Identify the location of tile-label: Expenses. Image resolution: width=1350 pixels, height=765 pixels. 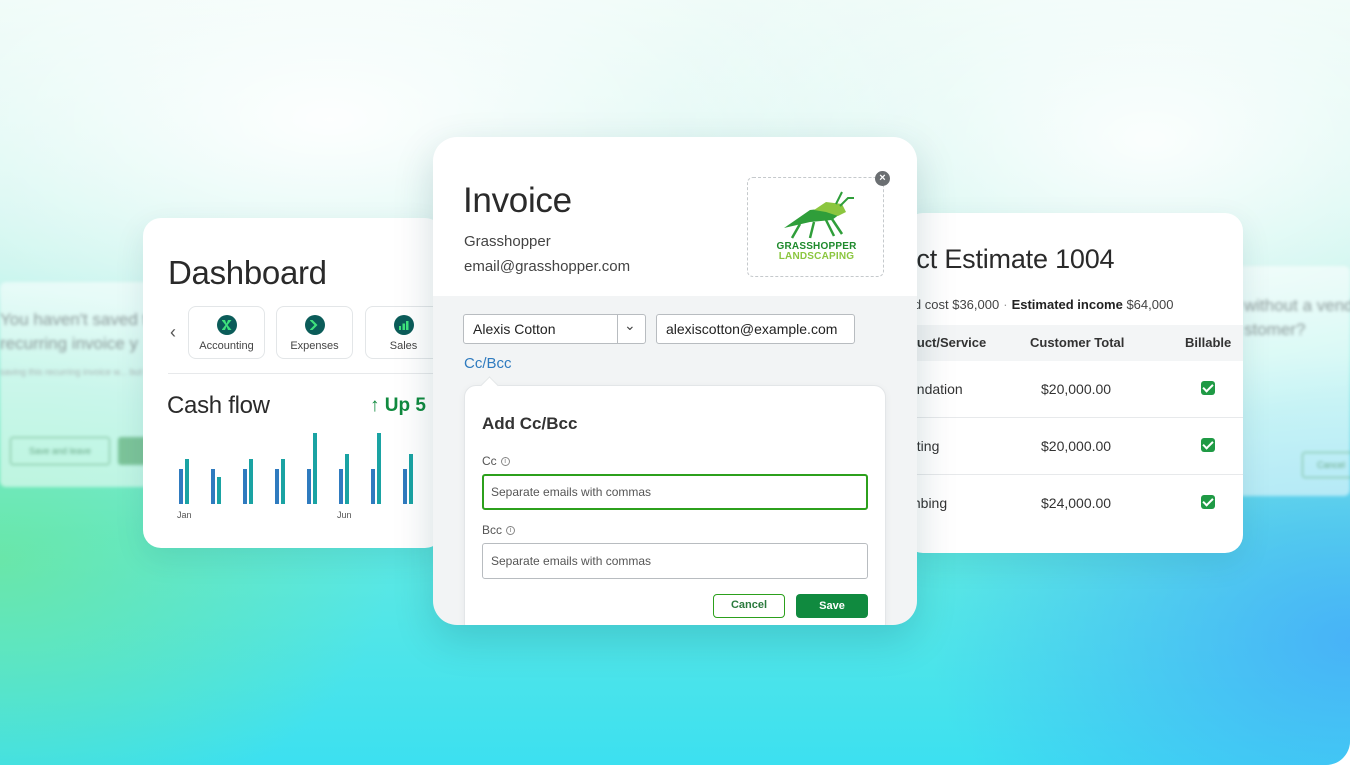
(314, 346).